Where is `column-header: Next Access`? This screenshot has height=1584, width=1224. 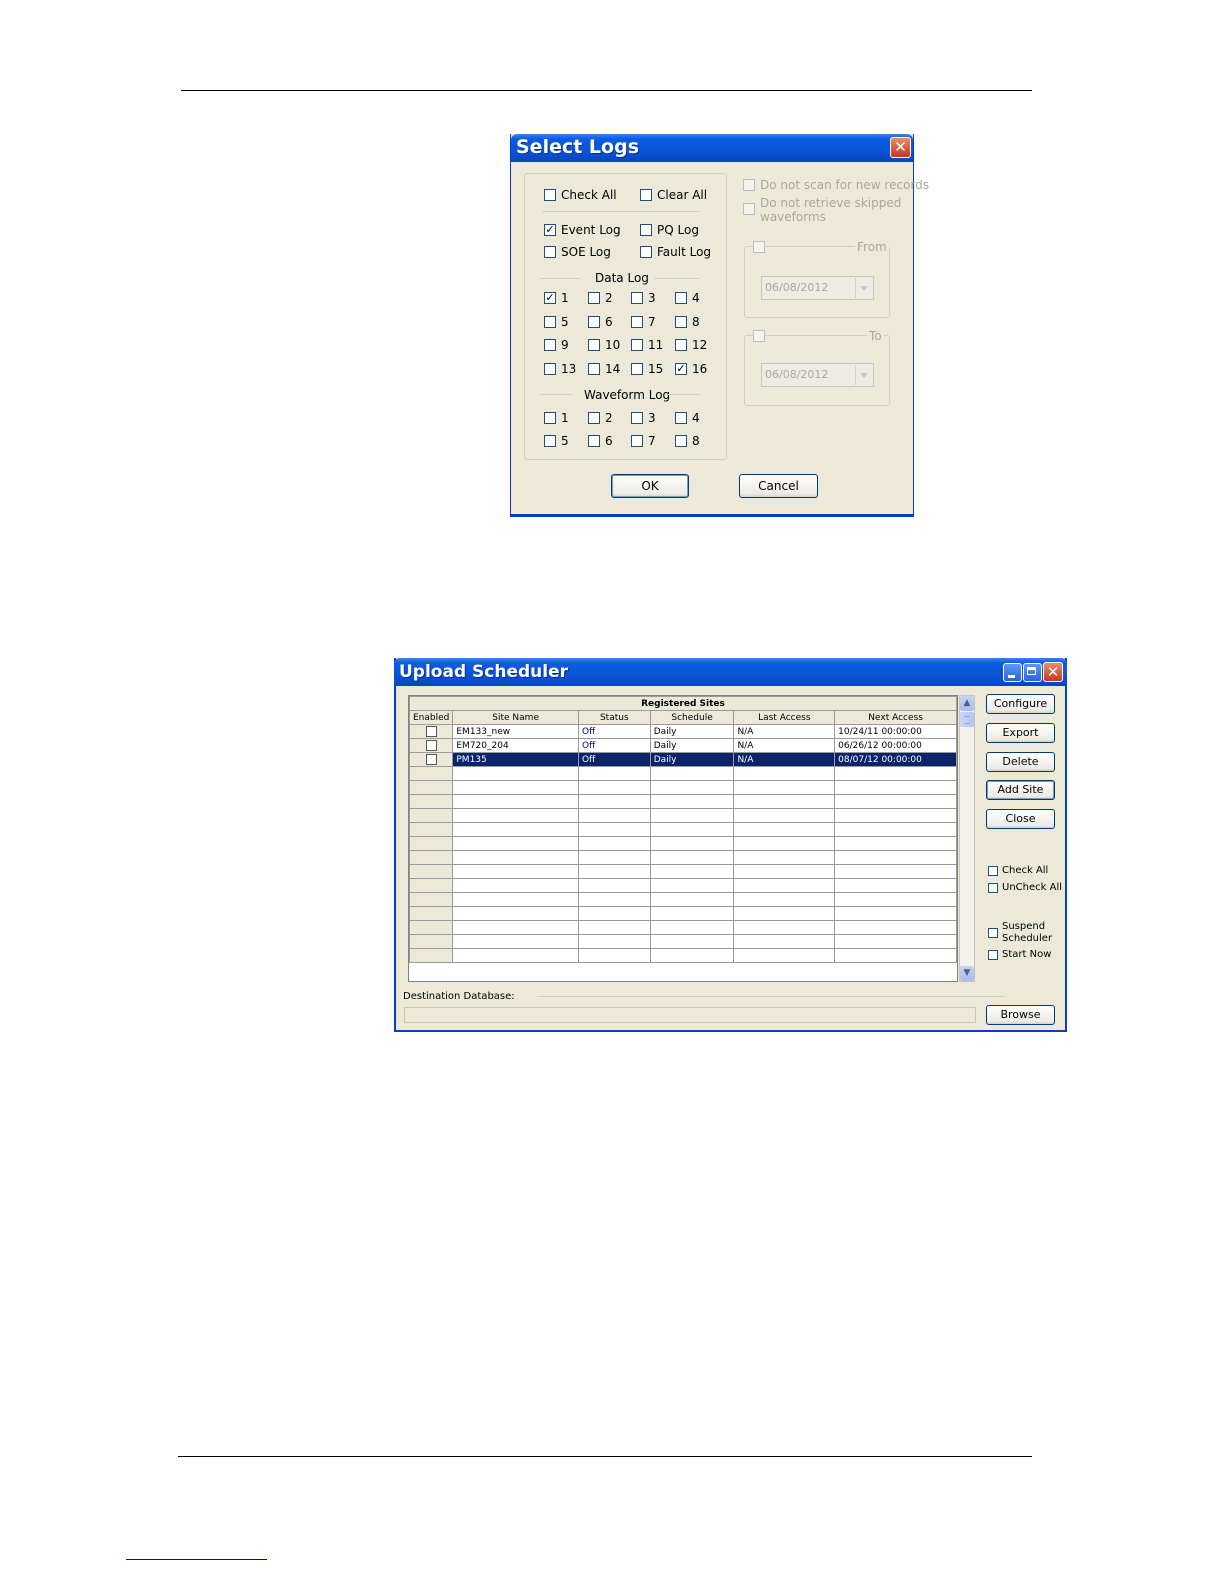
column-header: Next Access is located at coordinates (895, 717).